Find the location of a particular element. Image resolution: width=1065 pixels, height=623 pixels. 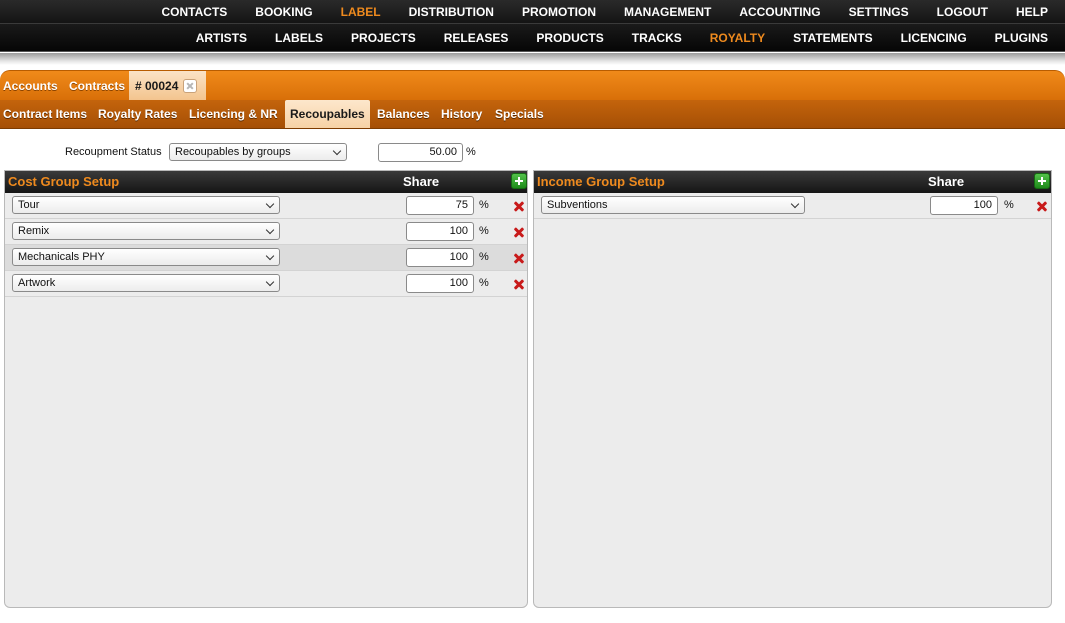

tab-royalty-rates: Royalty Rates is located at coordinates (137, 114).